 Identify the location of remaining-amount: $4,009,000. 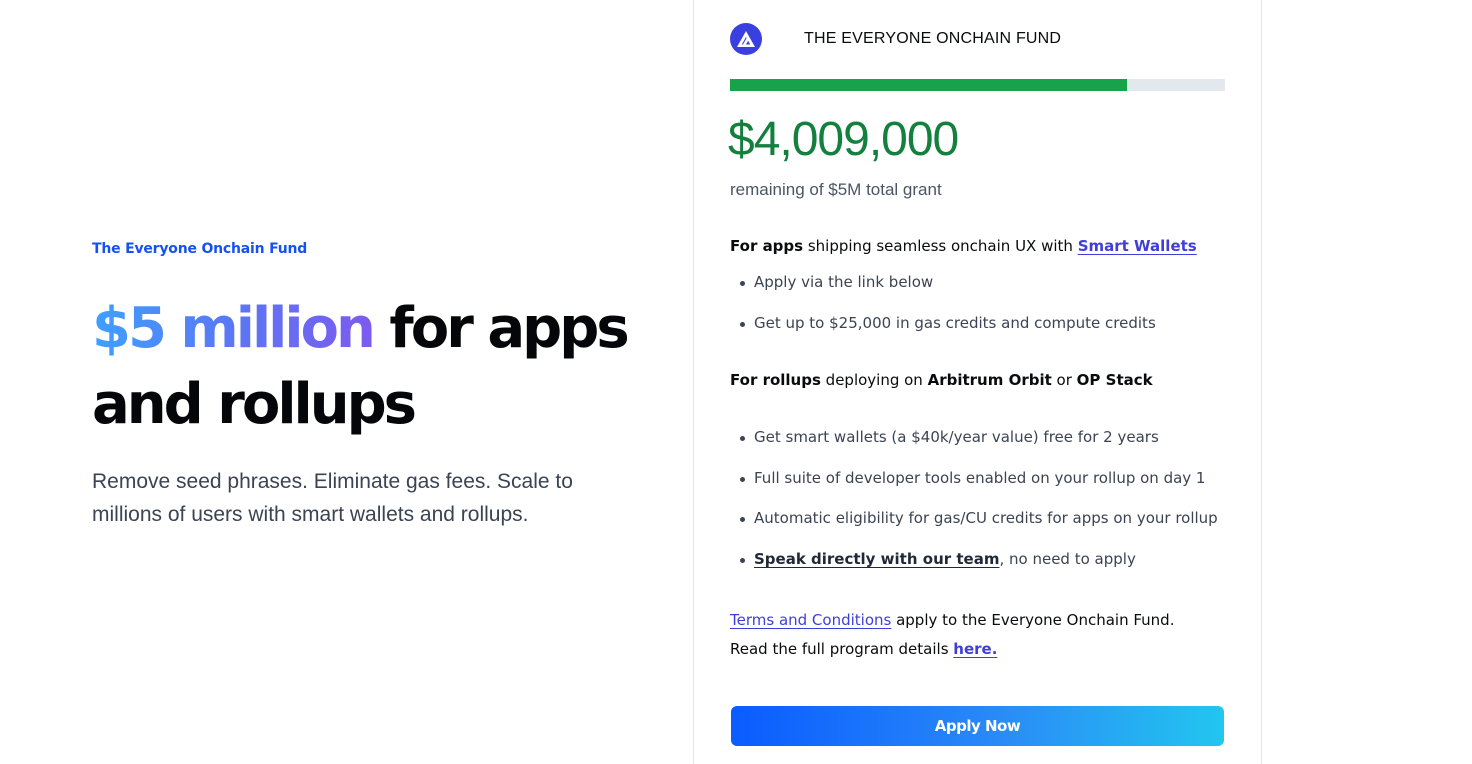
(843, 139).